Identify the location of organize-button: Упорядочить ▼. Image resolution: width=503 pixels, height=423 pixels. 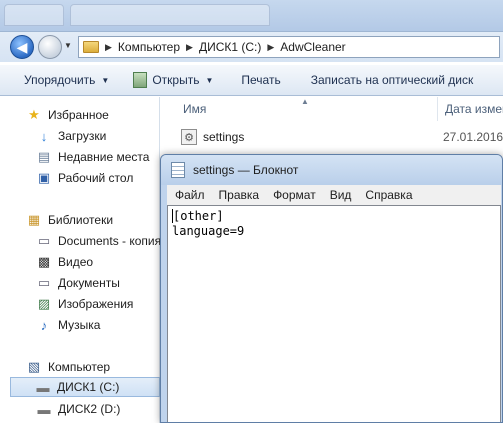
(66, 80).